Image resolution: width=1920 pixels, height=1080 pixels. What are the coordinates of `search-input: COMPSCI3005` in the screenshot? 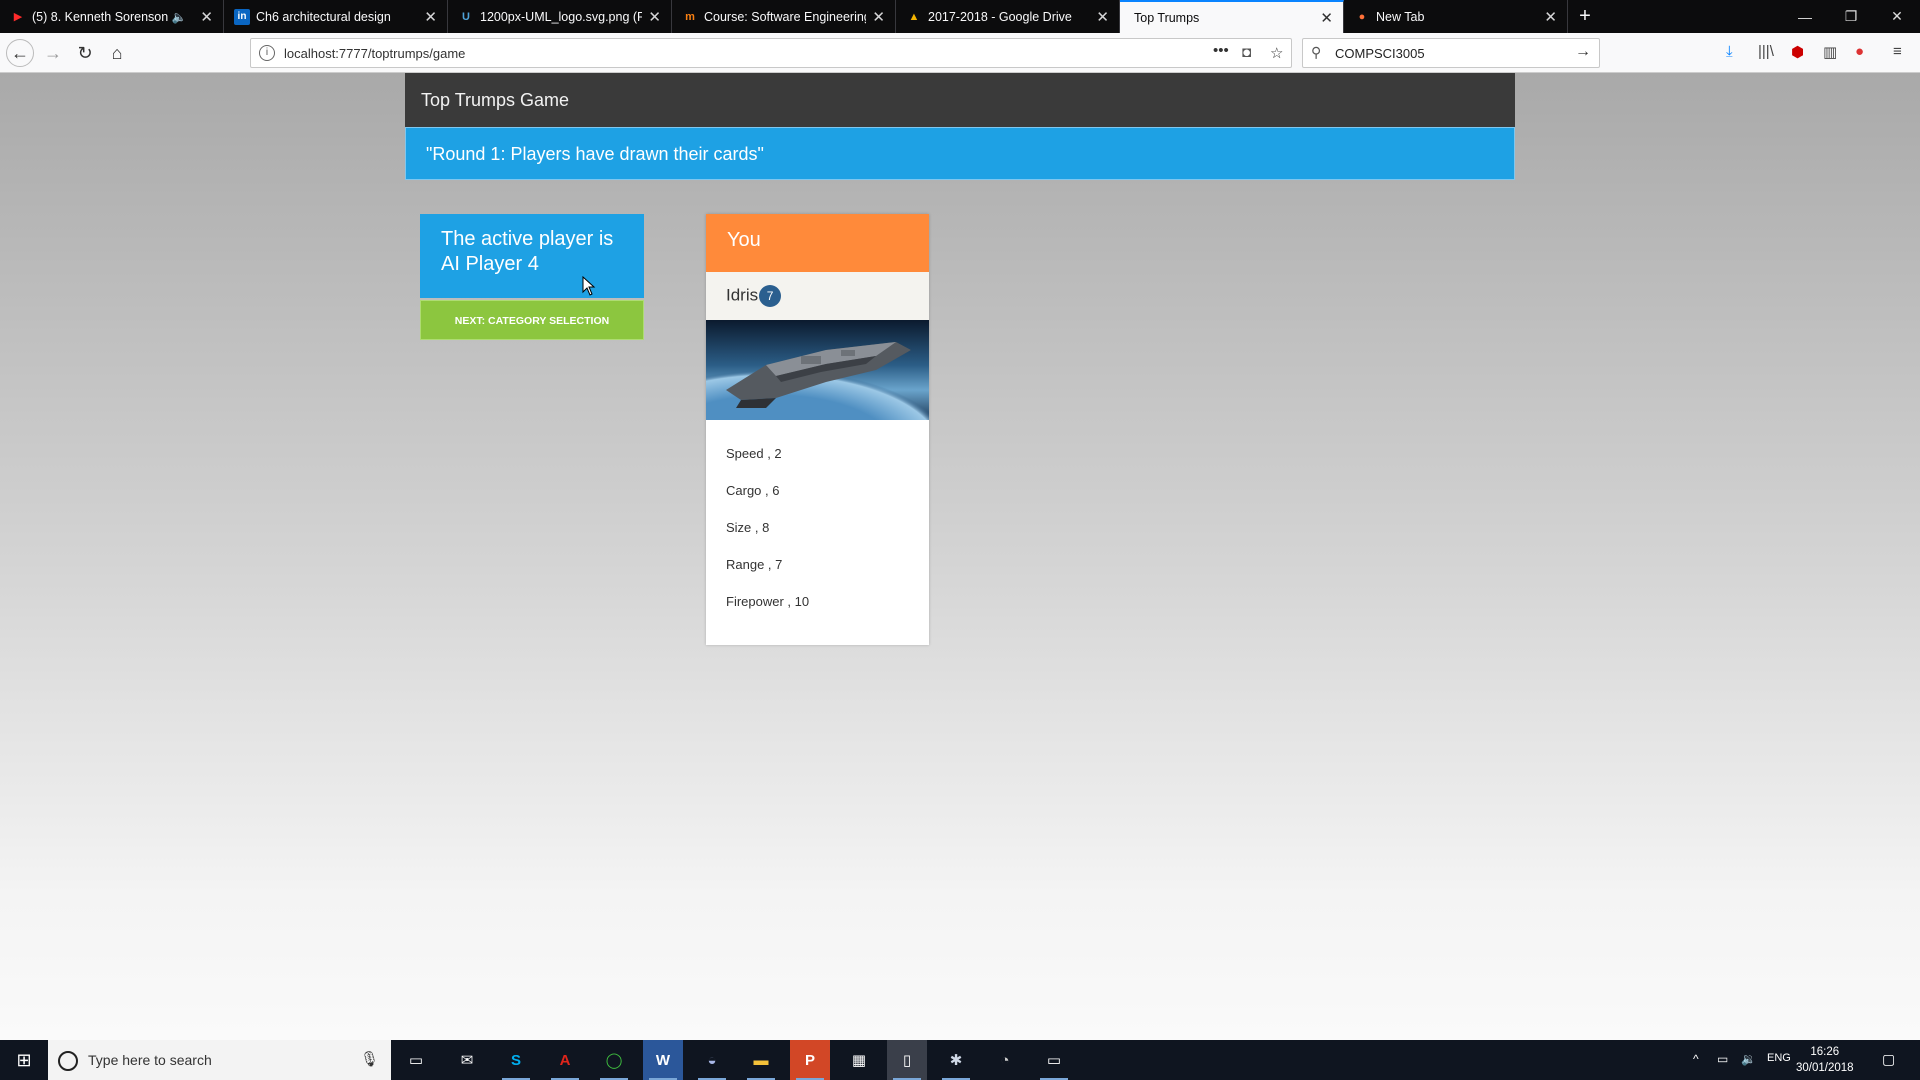 It's located at (1380, 53).